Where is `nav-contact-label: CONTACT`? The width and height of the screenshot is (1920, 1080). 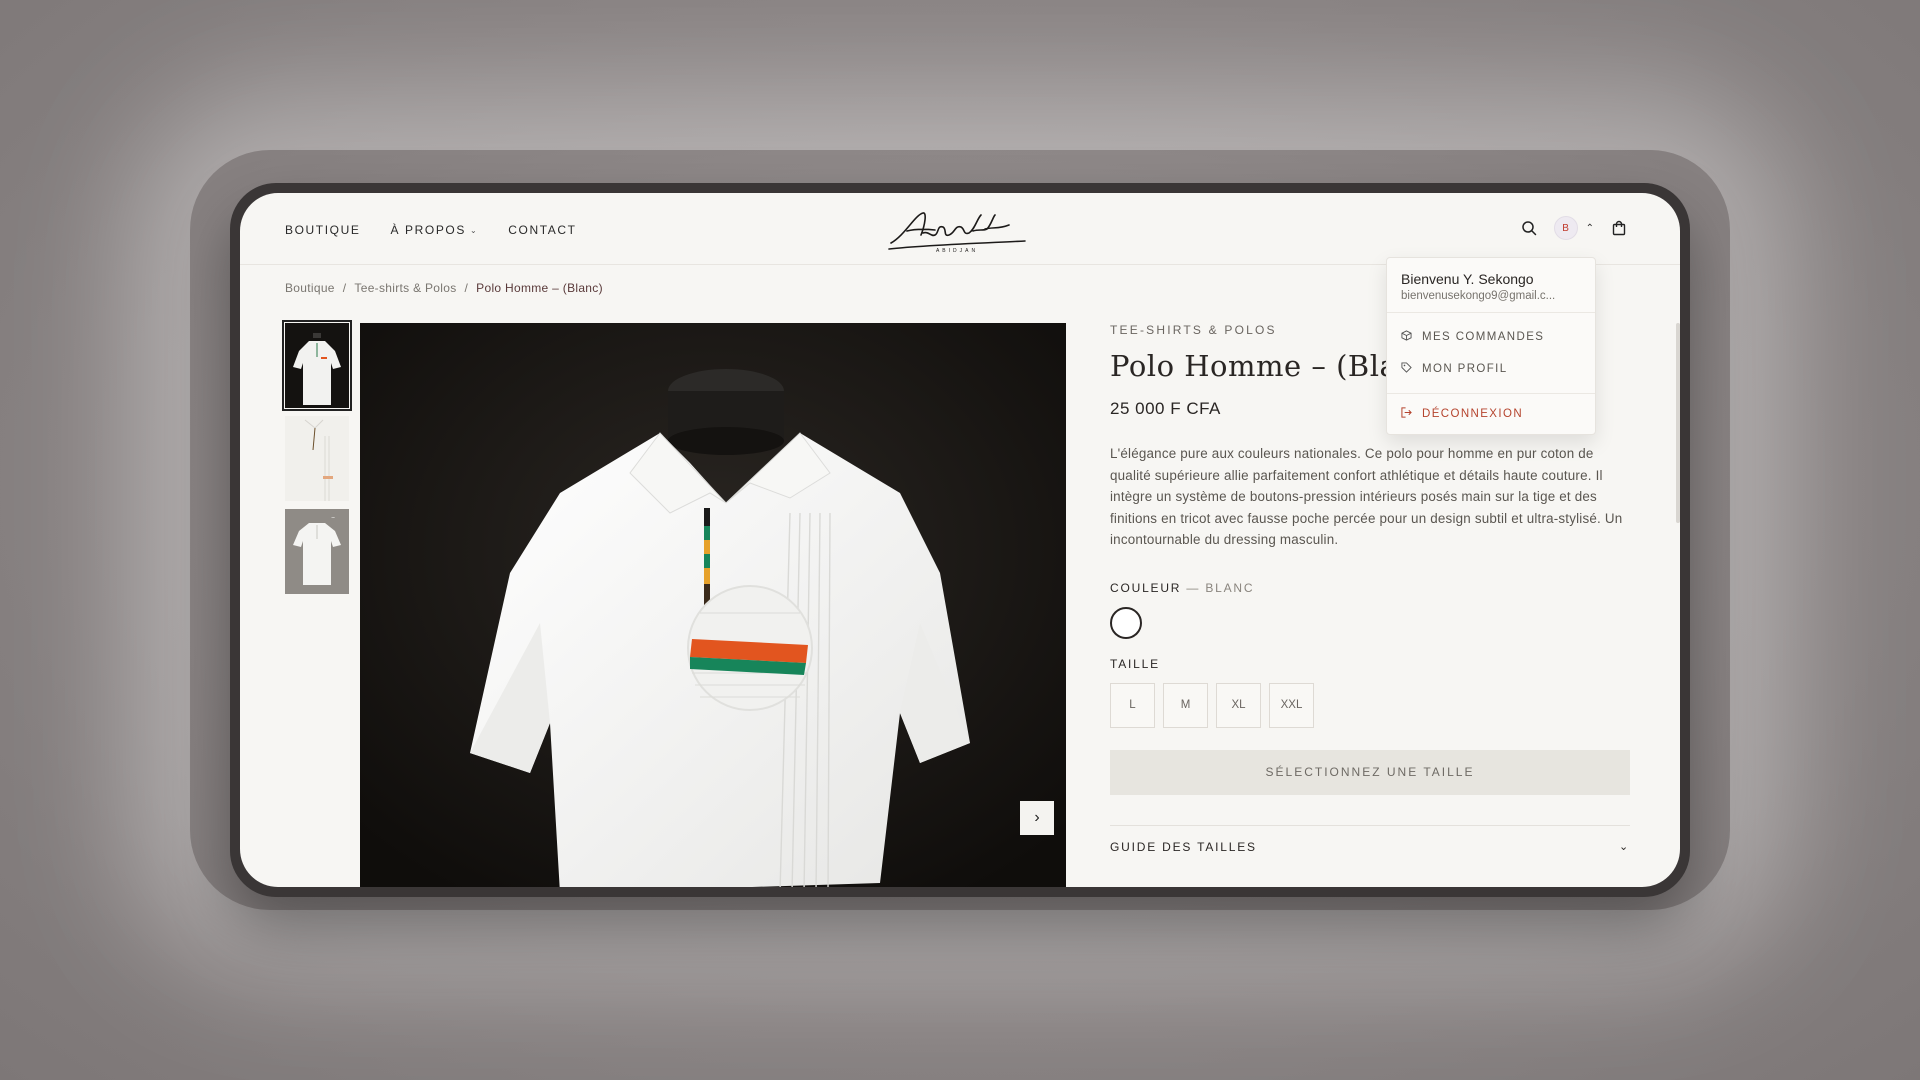
nav-contact-label: CONTACT is located at coordinates (542, 230).